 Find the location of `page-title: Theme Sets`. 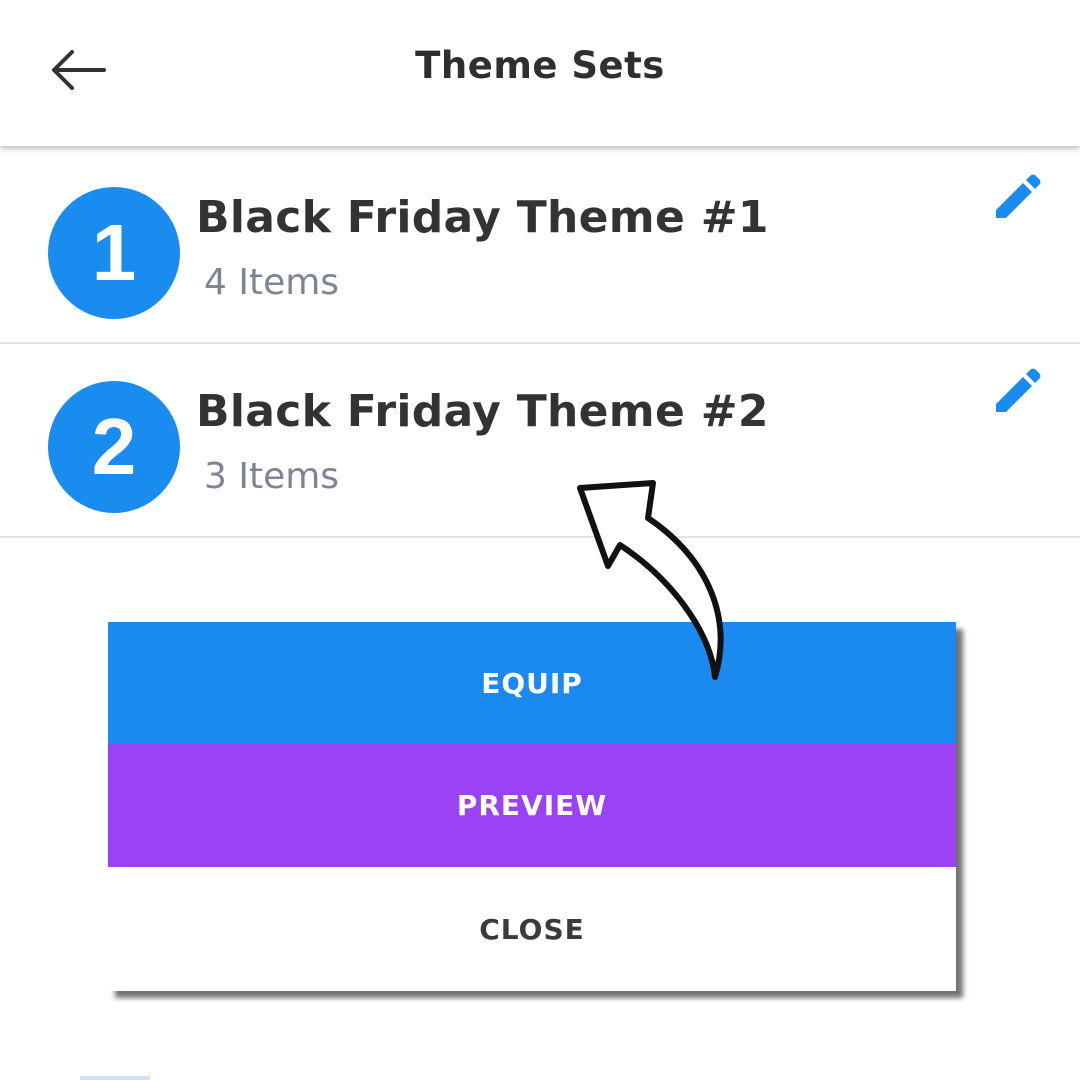

page-title: Theme Sets is located at coordinates (540, 65).